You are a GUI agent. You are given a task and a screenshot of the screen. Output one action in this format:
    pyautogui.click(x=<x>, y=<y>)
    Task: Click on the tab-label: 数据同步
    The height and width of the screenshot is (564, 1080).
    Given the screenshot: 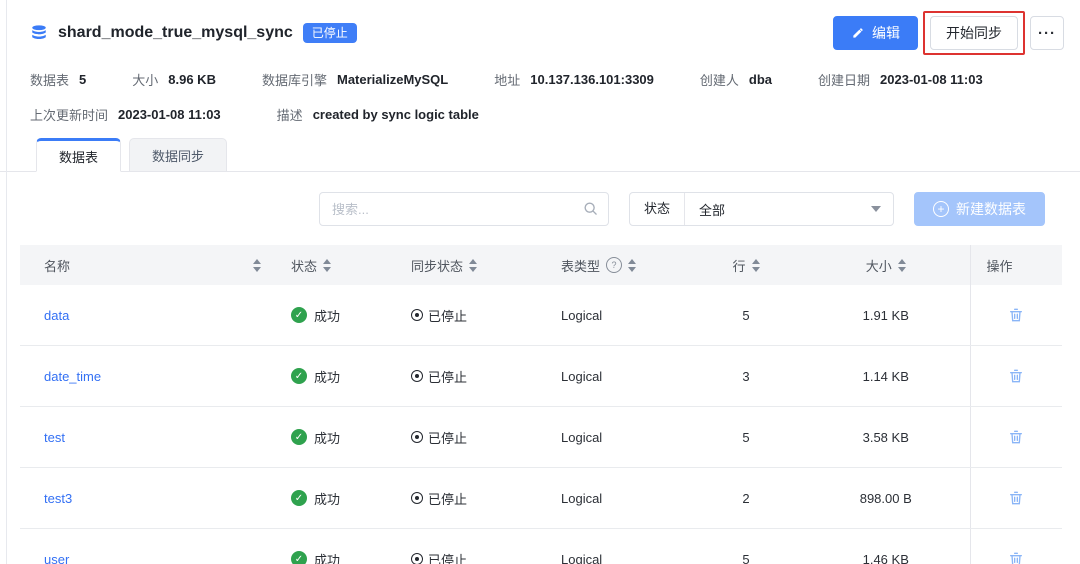 What is the action you would take?
    pyautogui.click(x=178, y=156)
    